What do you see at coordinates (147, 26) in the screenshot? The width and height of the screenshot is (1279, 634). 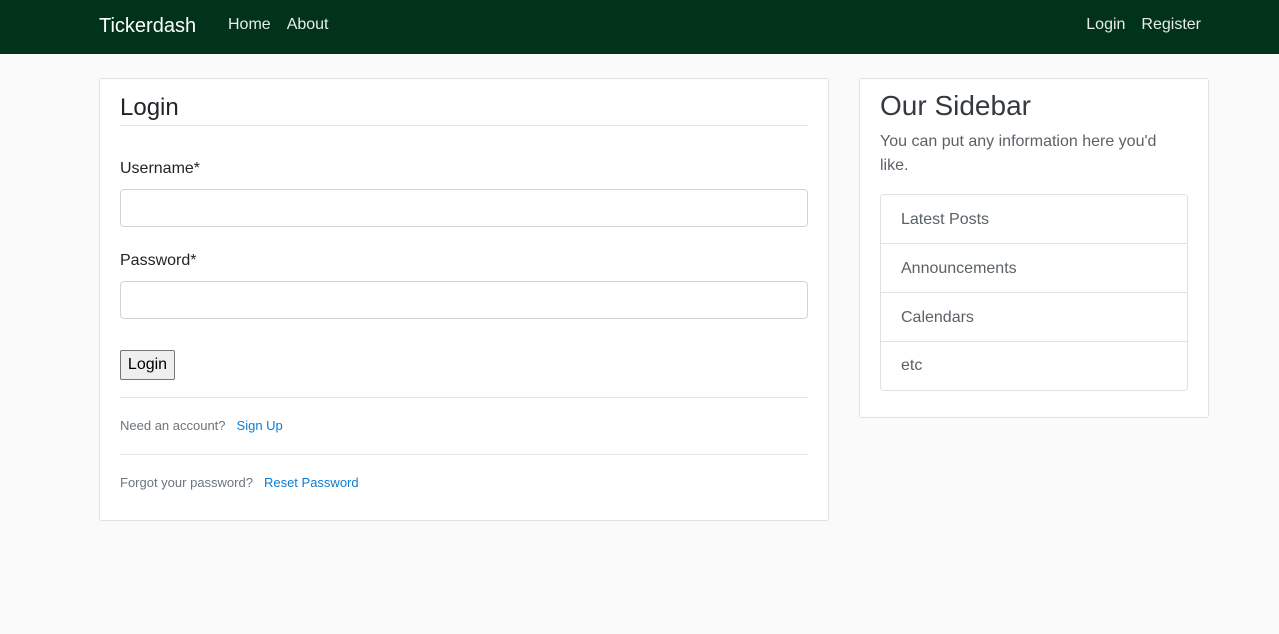 I see `brand-link: Tickerdash` at bounding box center [147, 26].